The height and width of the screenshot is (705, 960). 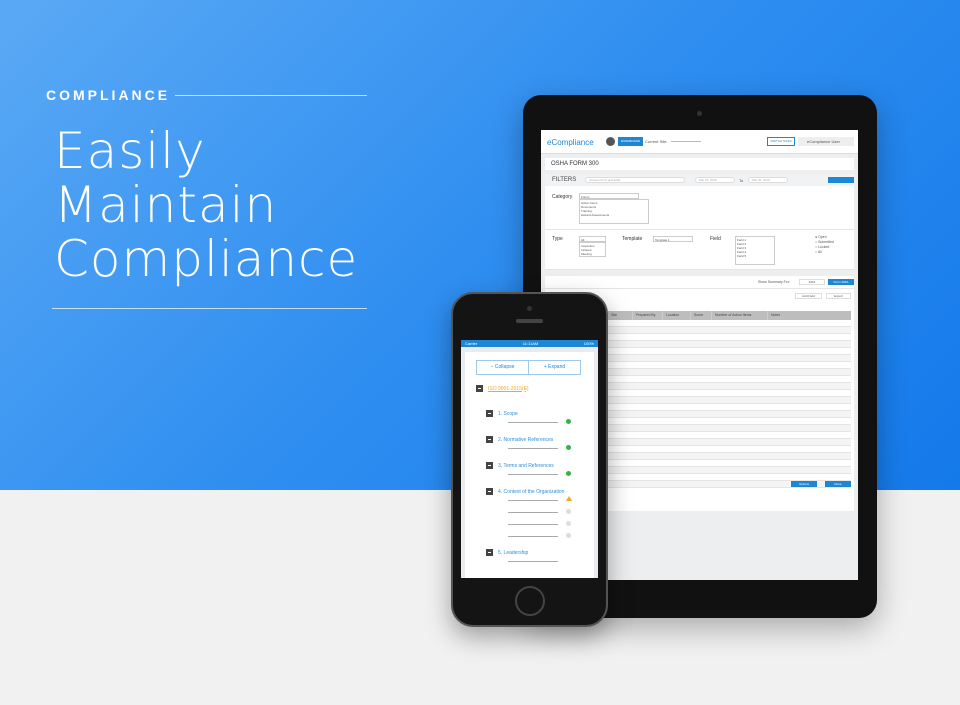 What do you see at coordinates (781, 141) in the screenshot?
I see `switch-sites-button: SWITCH SITES` at bounding box center [781, 141].